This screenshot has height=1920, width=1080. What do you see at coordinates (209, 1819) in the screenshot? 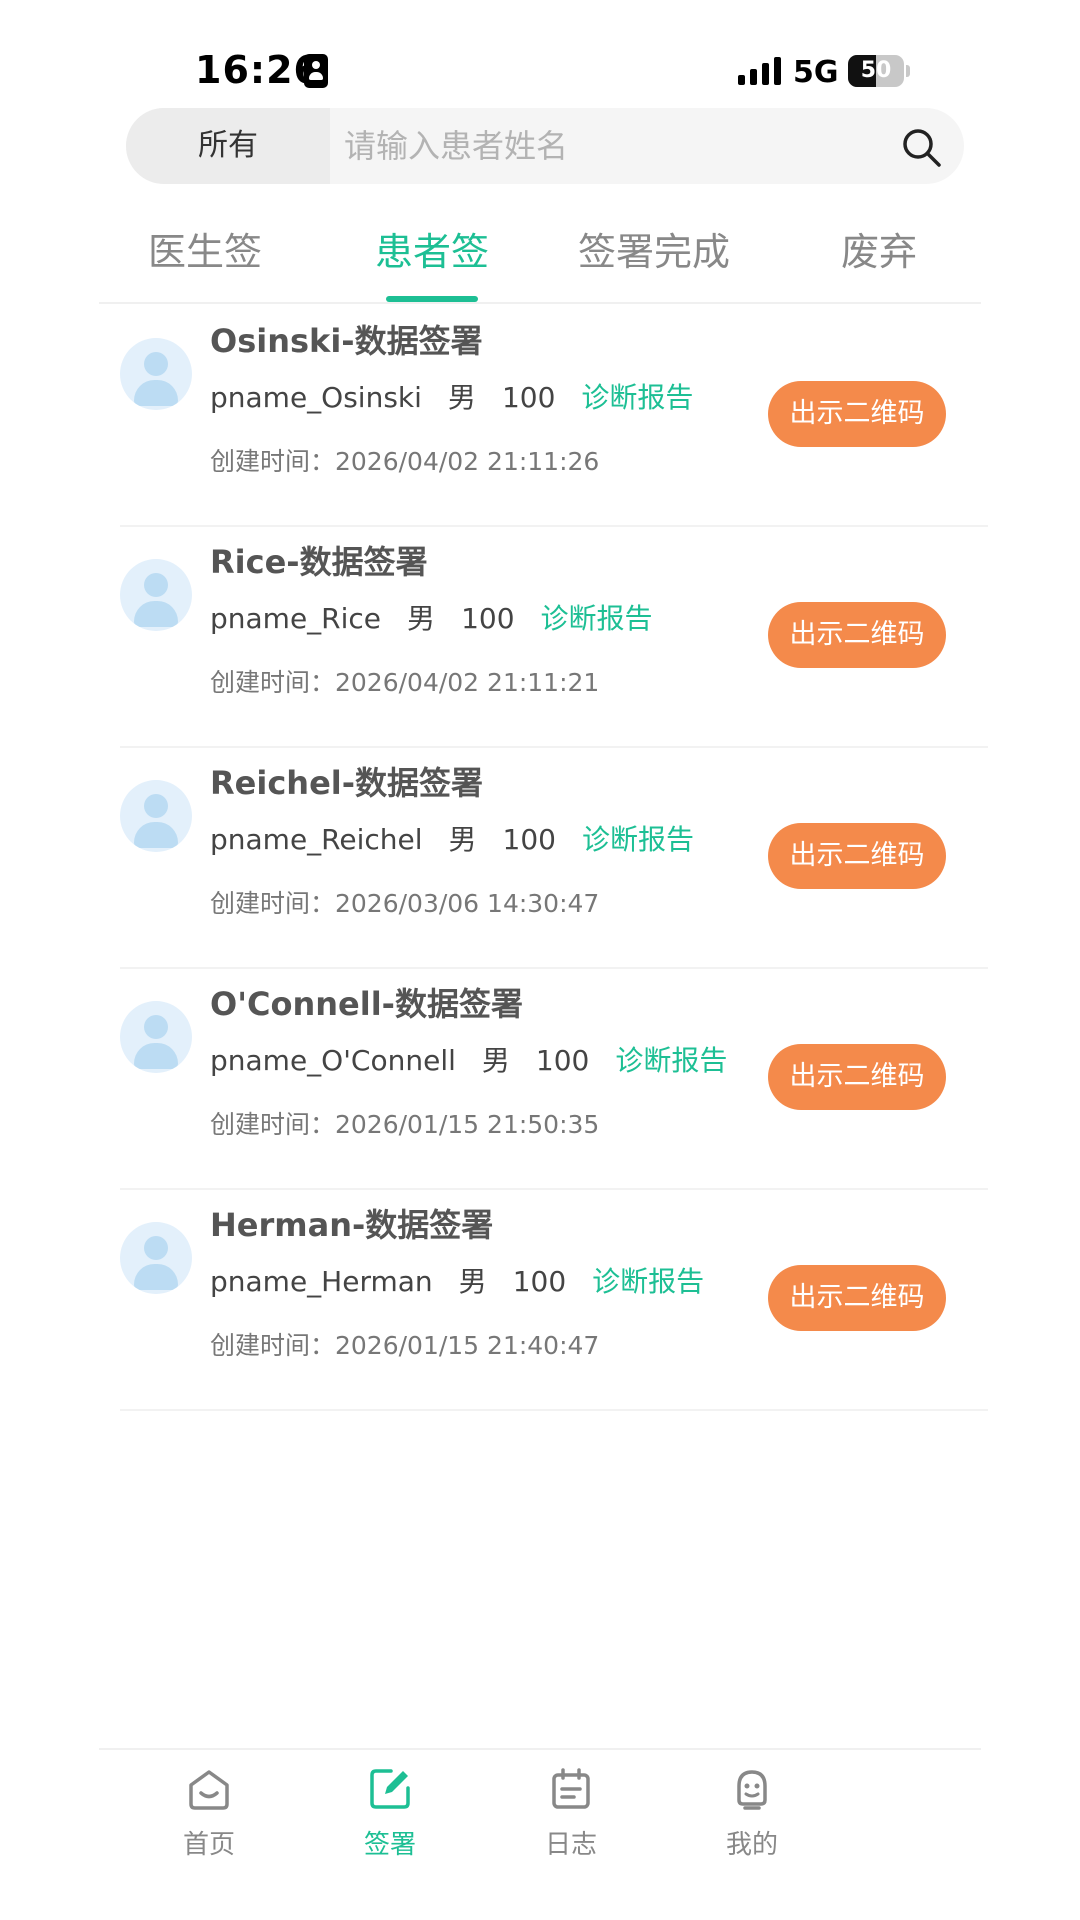
I see `nav-item-home: 首页` at bounding box center [209, 1819].